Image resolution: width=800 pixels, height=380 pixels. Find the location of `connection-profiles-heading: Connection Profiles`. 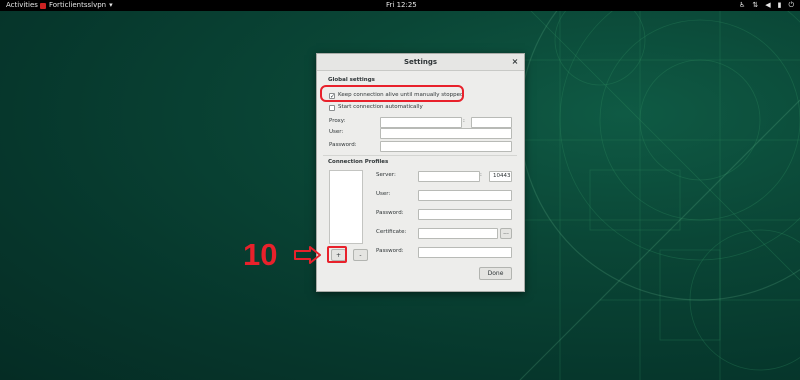

connection-profiles-heading: Connection Profiles is located at coordinates (358, 162).